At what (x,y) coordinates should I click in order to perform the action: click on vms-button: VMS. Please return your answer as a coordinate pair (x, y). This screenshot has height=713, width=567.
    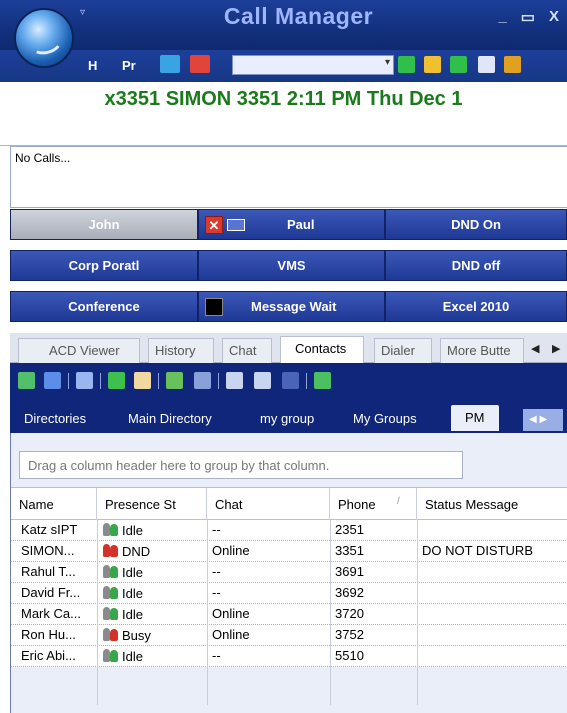
    Looking at the image, I should click on (291, 265).